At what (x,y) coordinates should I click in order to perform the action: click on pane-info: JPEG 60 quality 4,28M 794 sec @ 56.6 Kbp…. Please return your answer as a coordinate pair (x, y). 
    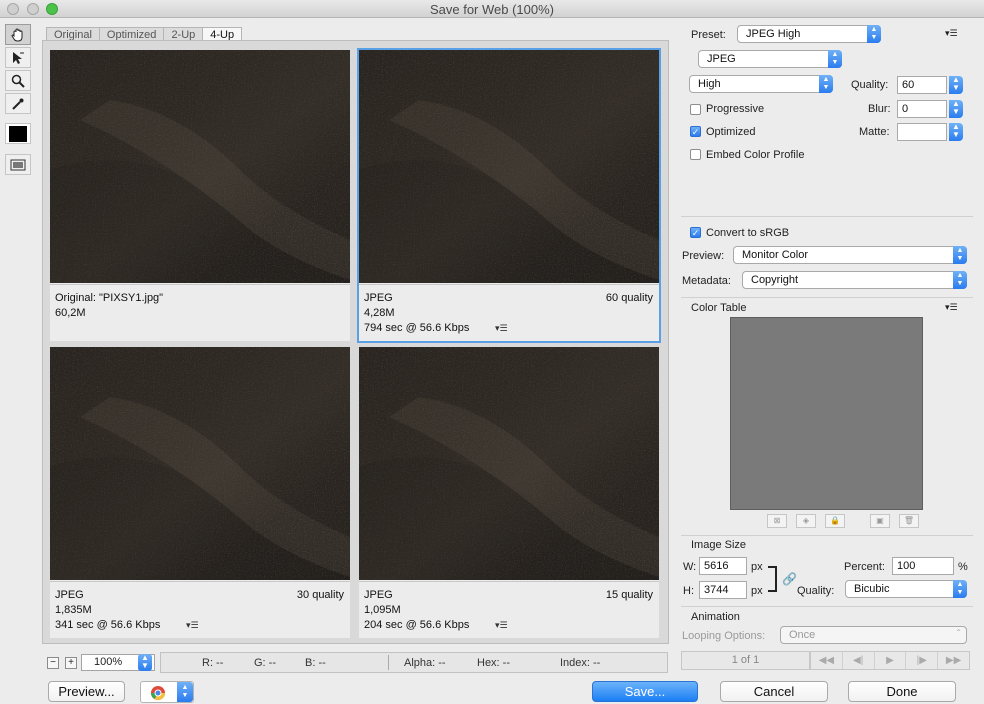
    Looking at the image, I should click on (509, 312).